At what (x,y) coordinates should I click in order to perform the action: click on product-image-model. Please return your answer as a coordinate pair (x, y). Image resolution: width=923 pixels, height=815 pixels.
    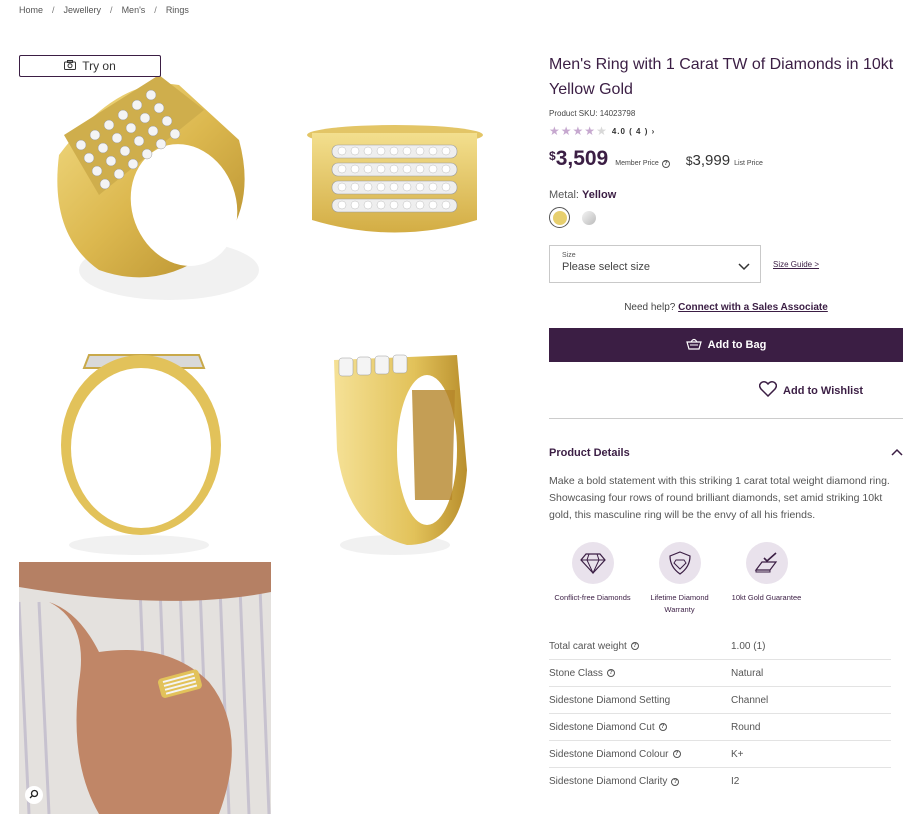
    Looking at the image, I should click on (145, 688).